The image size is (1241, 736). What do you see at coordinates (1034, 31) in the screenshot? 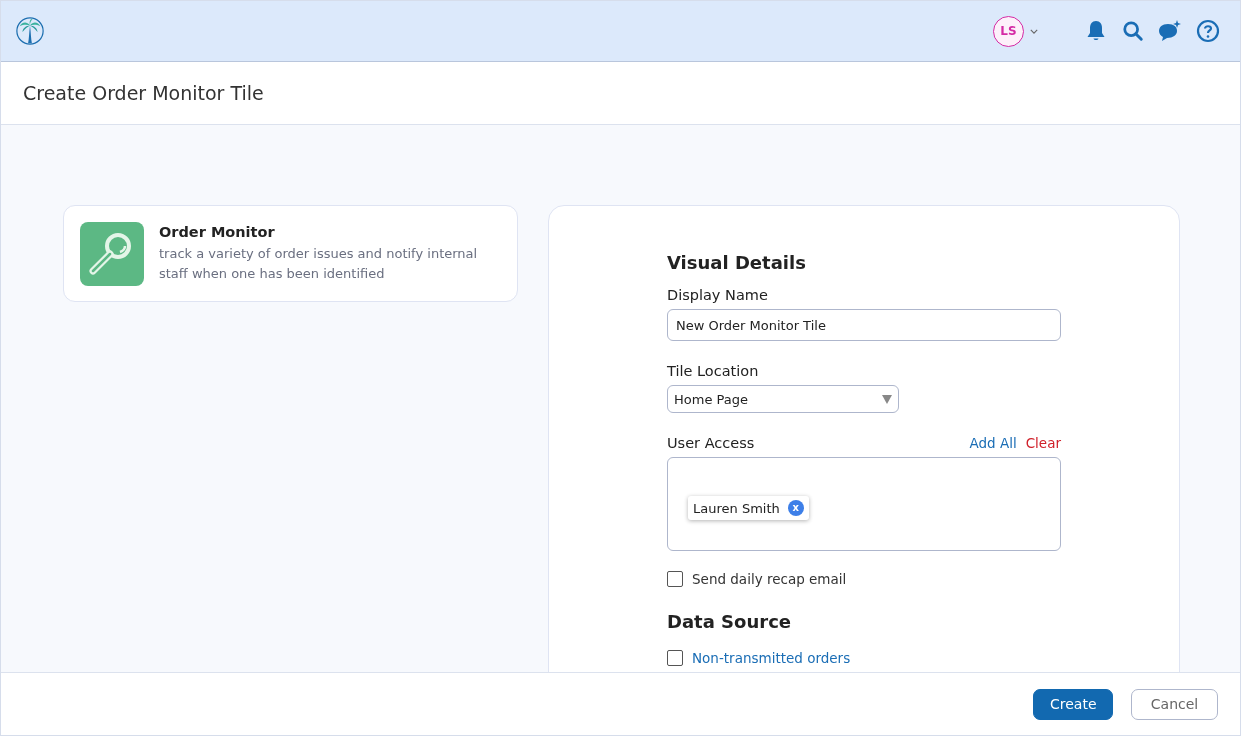
I see `chevron-down-icon` at bounding box center [1034, 31].